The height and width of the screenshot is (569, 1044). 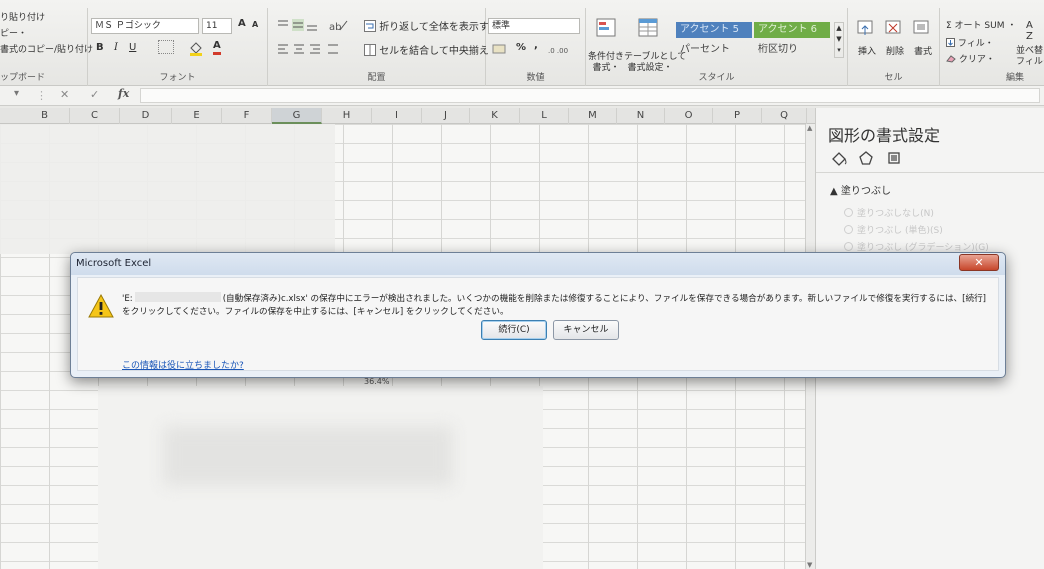 What do you see at coordinates (593, 116) in the screenshot?
I see `column-header-m: M` at bounding box center [593, 116].